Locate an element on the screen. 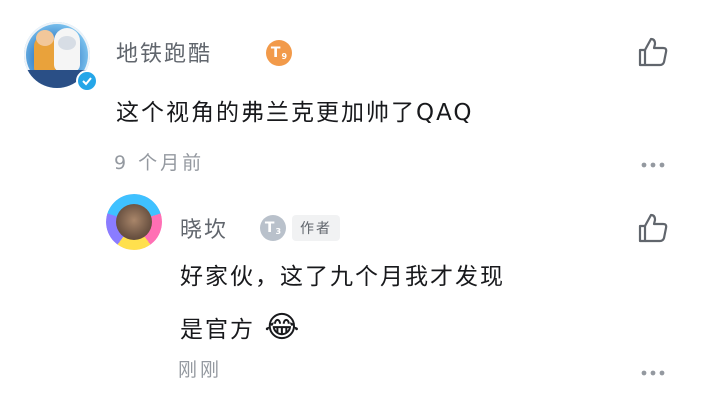  level-badge-number: 3 is located at coordinates (278, 231).